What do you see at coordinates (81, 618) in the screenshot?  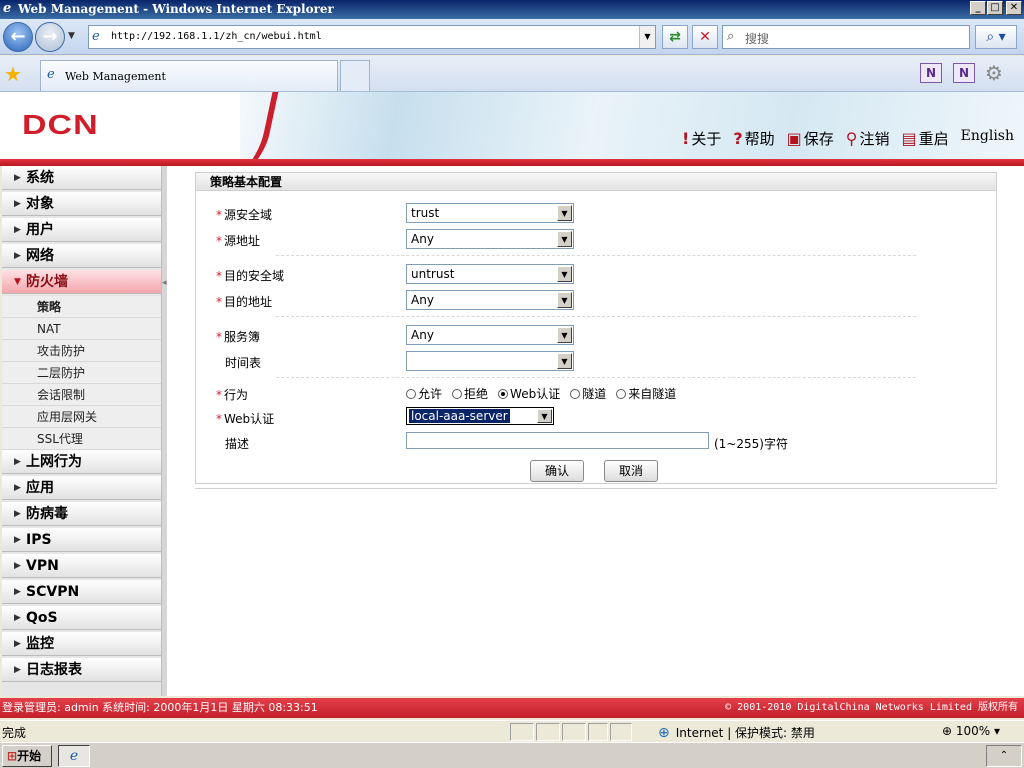 I see `menu-item: ▶ QoS` at bounding box center [81, 618].